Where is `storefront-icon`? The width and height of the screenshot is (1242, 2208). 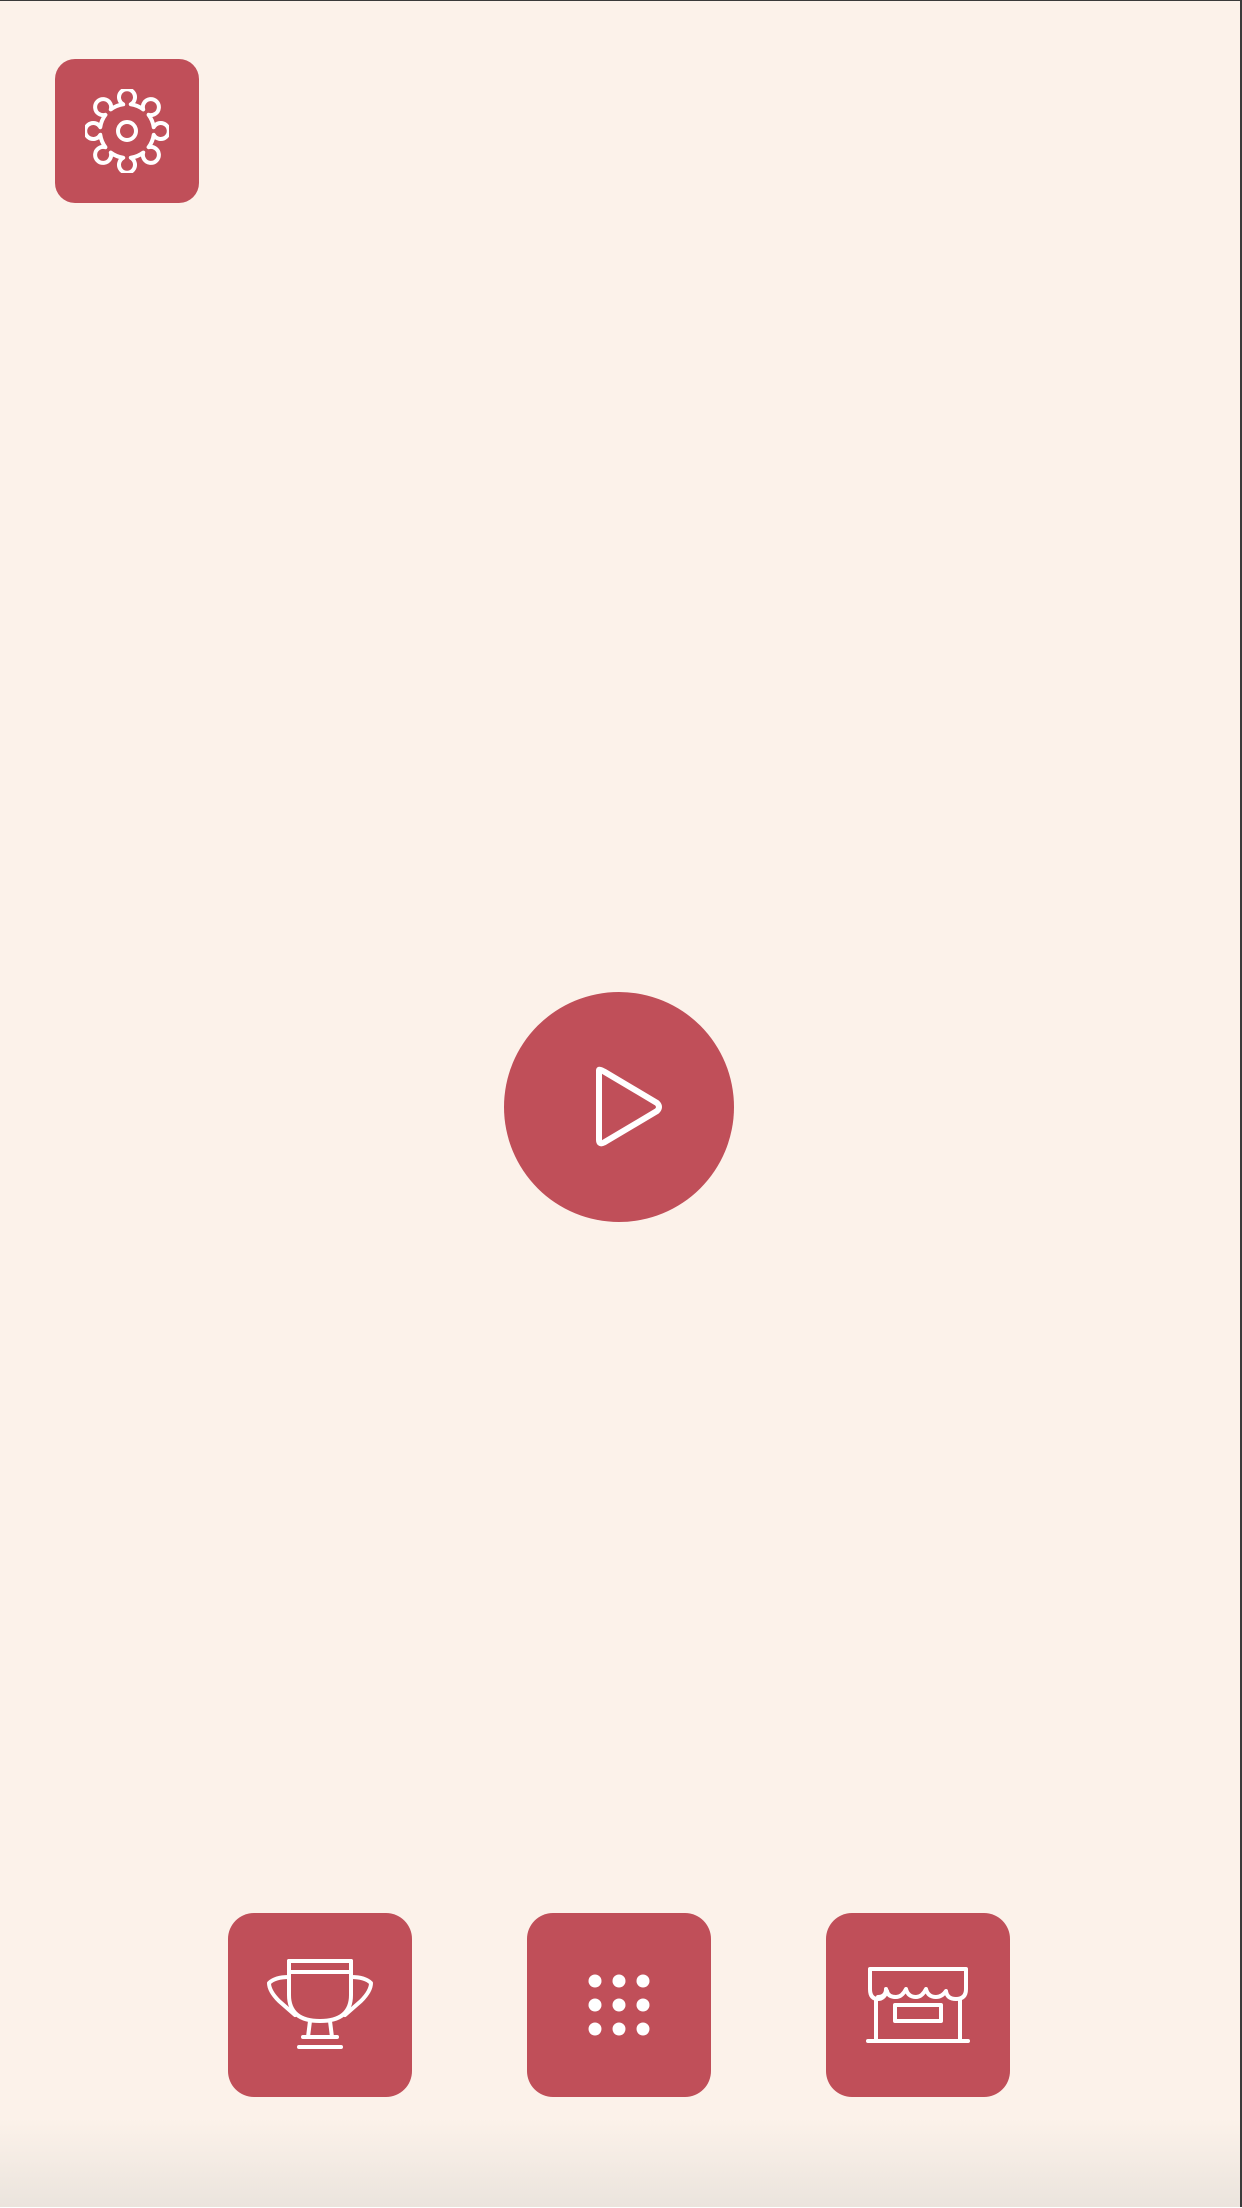
storefront-icon is located at coordinates (918, 2005).